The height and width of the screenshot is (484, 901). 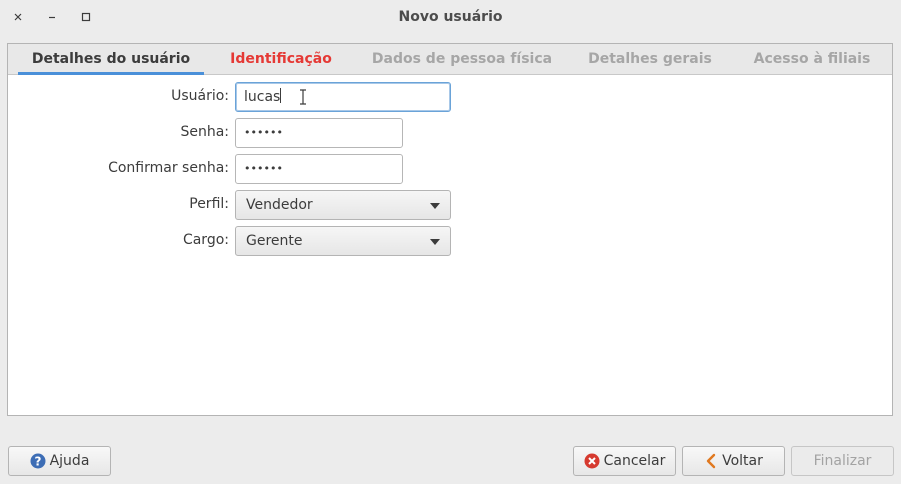 What do you see at coordinates (274, 241) in the screenshot?
I see `cargo-value: Gerente` at bounding box center [274, 241].